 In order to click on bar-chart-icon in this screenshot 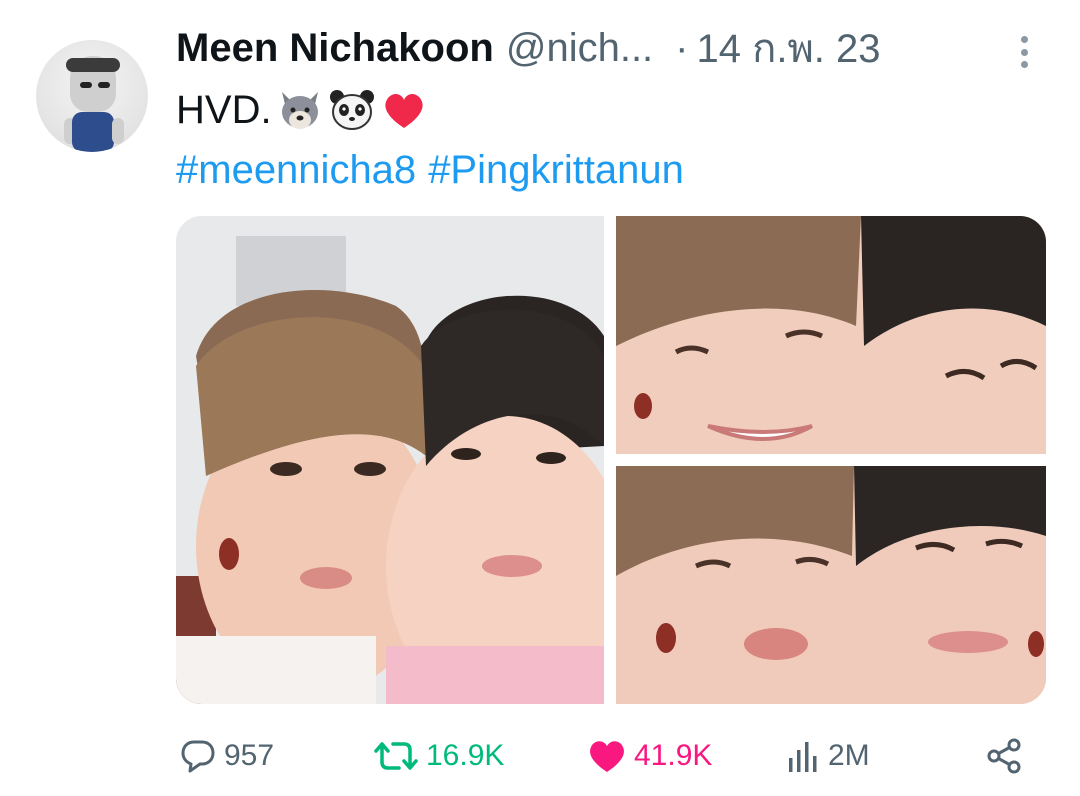, I will do `click(803, 757)`.